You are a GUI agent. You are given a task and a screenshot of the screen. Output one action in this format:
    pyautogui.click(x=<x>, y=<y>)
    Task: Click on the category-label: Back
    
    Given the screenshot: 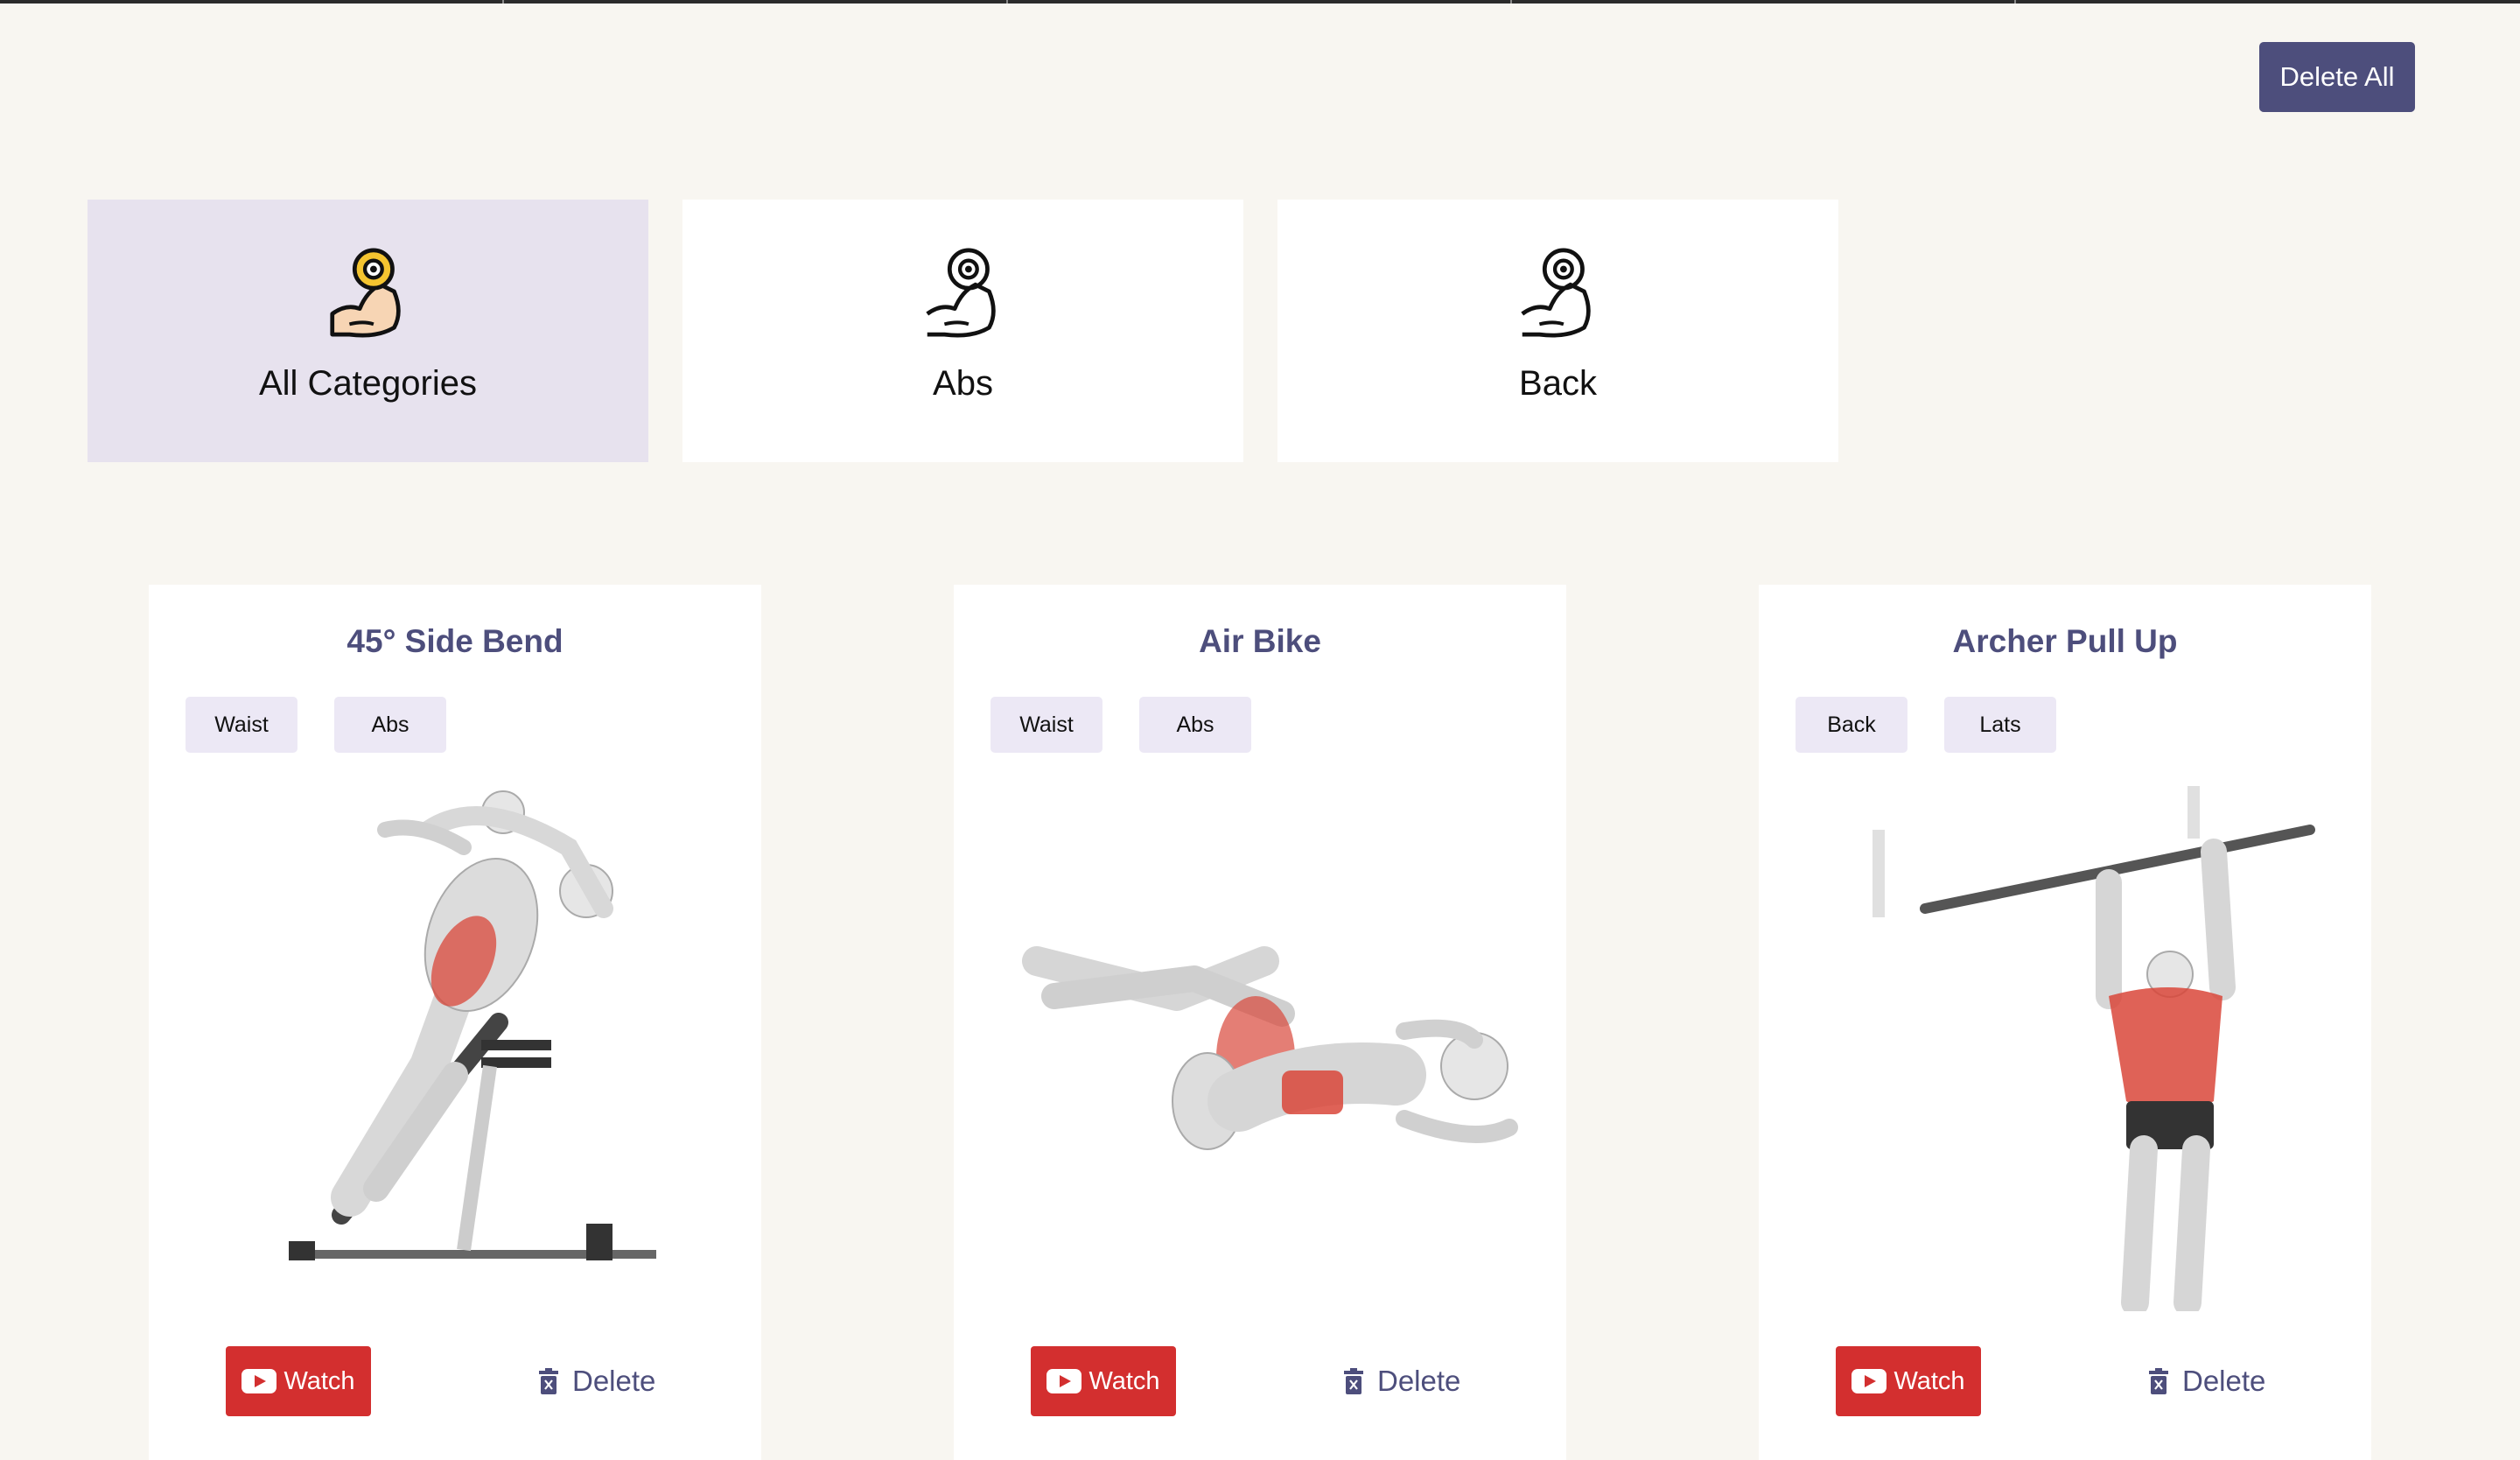 What is the action you would take?
    pyautogui.click(x=1558, y=383)
    